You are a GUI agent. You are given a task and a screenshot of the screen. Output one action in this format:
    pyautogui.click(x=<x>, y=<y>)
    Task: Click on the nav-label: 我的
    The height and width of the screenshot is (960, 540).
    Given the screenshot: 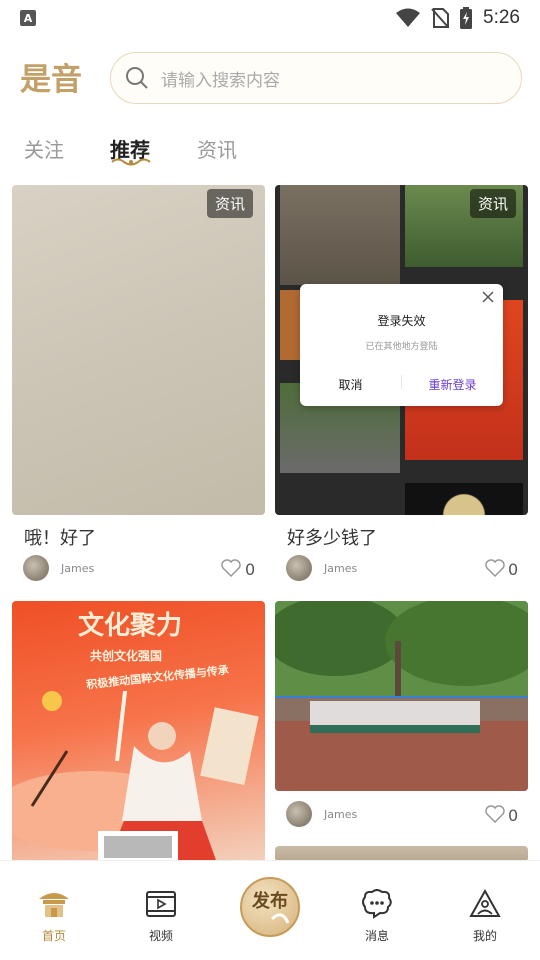 What is the action you would take?
    pyautogui.click(x=484, y=936)
    